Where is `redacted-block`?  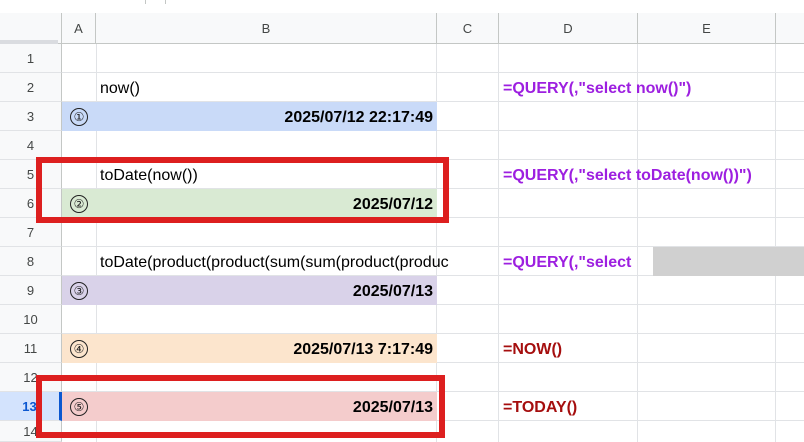 redacted-block is located at coordinates (728, 261).